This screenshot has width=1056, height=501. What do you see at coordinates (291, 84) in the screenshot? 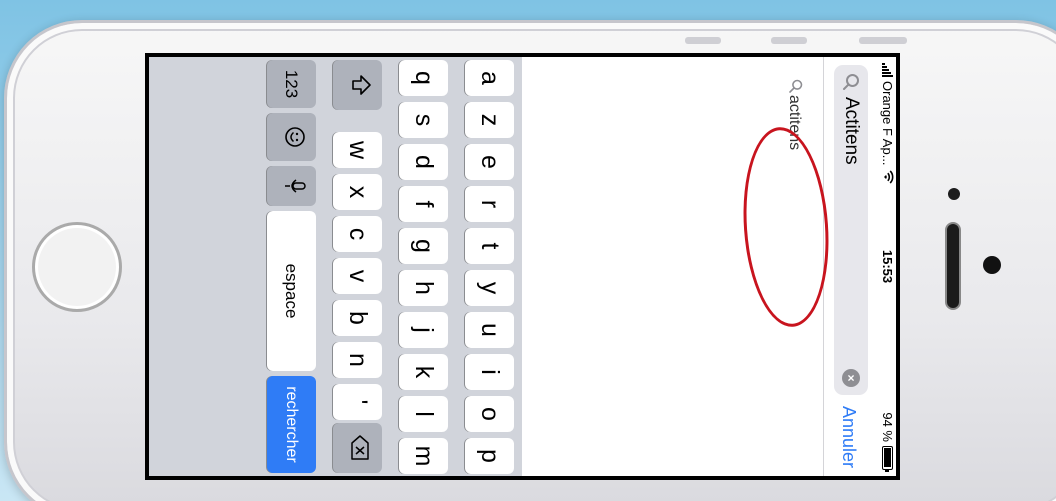
I see `numbers-key: 123` at bounding box center [291, 84].